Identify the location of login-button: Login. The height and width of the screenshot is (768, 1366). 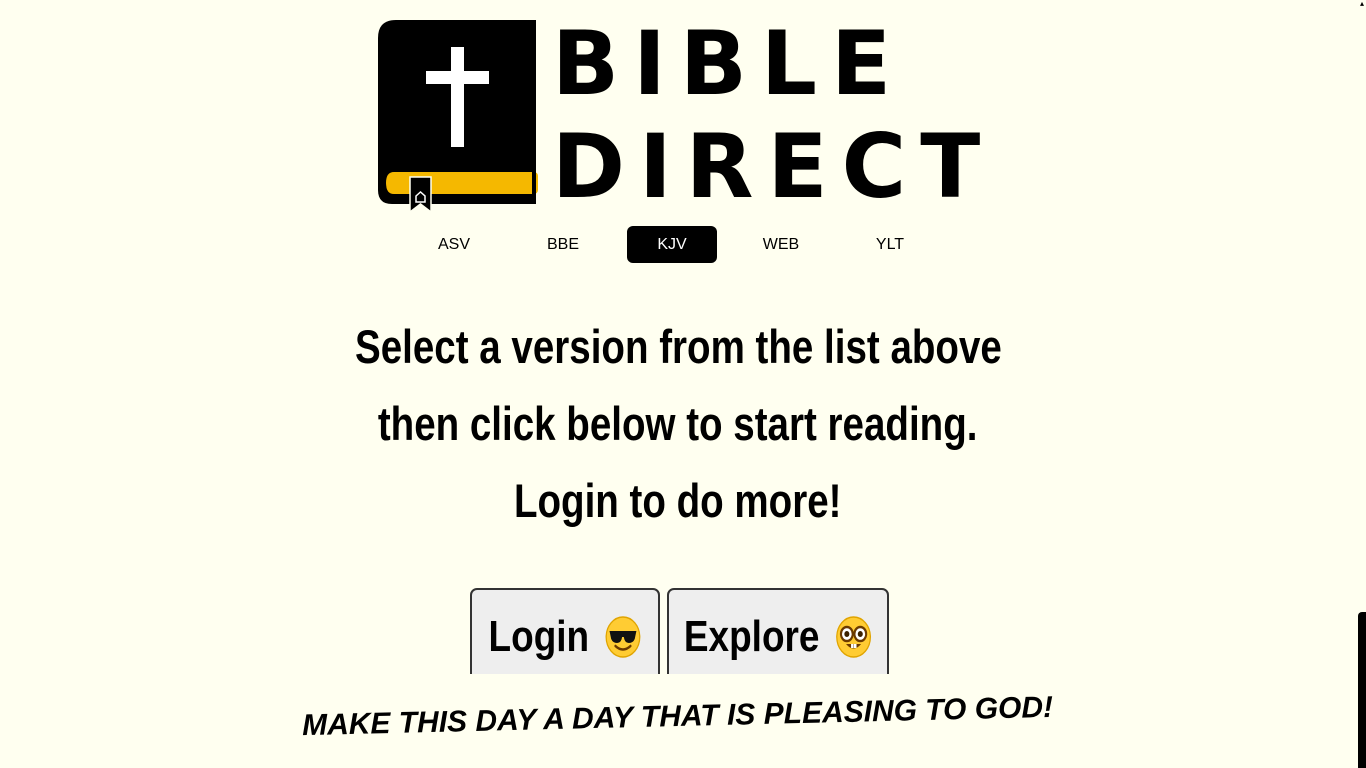
(565, 631).